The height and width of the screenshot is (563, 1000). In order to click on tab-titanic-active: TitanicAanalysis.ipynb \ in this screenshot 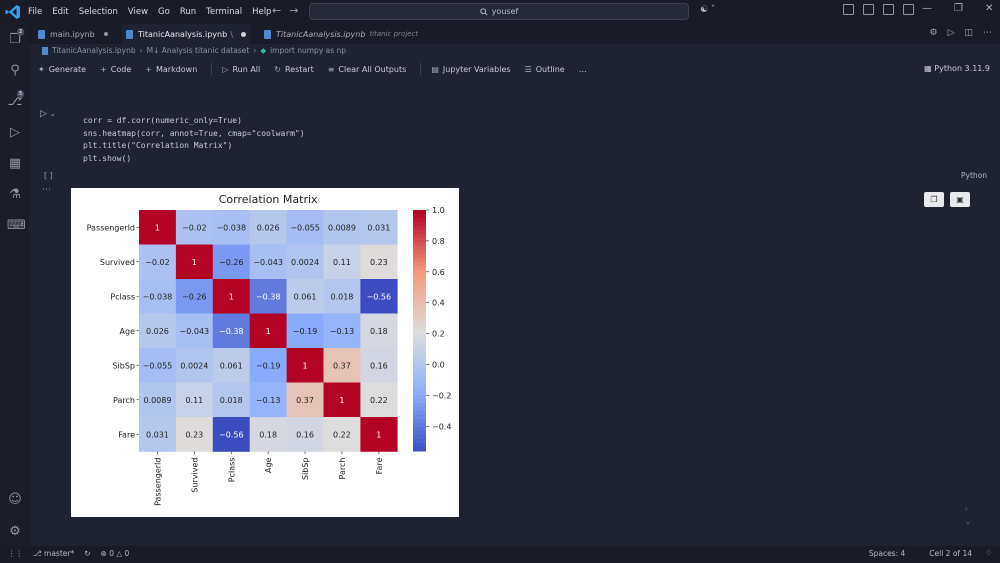, I will do `click(186, 34)`.